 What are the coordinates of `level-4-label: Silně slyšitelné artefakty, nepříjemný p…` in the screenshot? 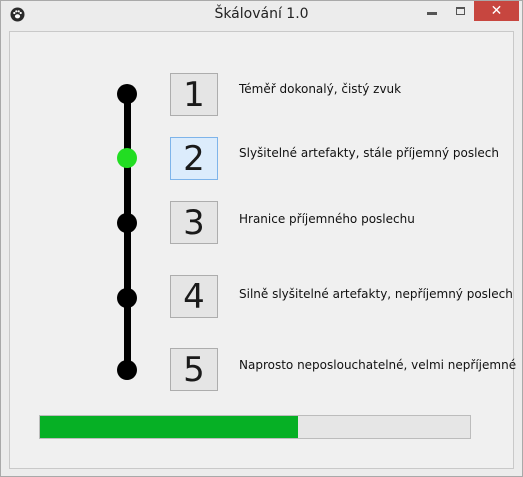 It's located at (376, 294).